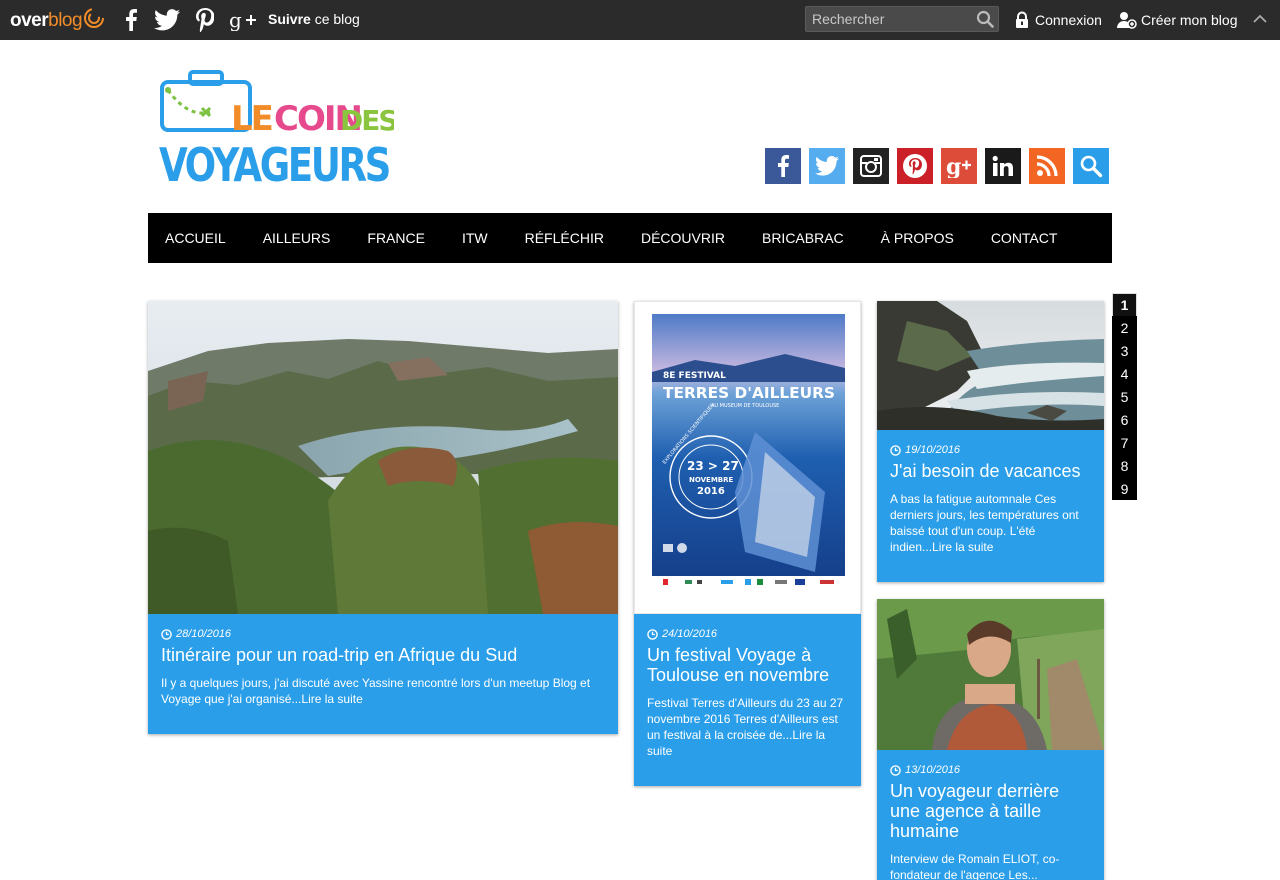  What do you see at coordinates (747, 634) in the screenshot?
I see `post-date: 24/10/2016` at bounding box center [747, 634].